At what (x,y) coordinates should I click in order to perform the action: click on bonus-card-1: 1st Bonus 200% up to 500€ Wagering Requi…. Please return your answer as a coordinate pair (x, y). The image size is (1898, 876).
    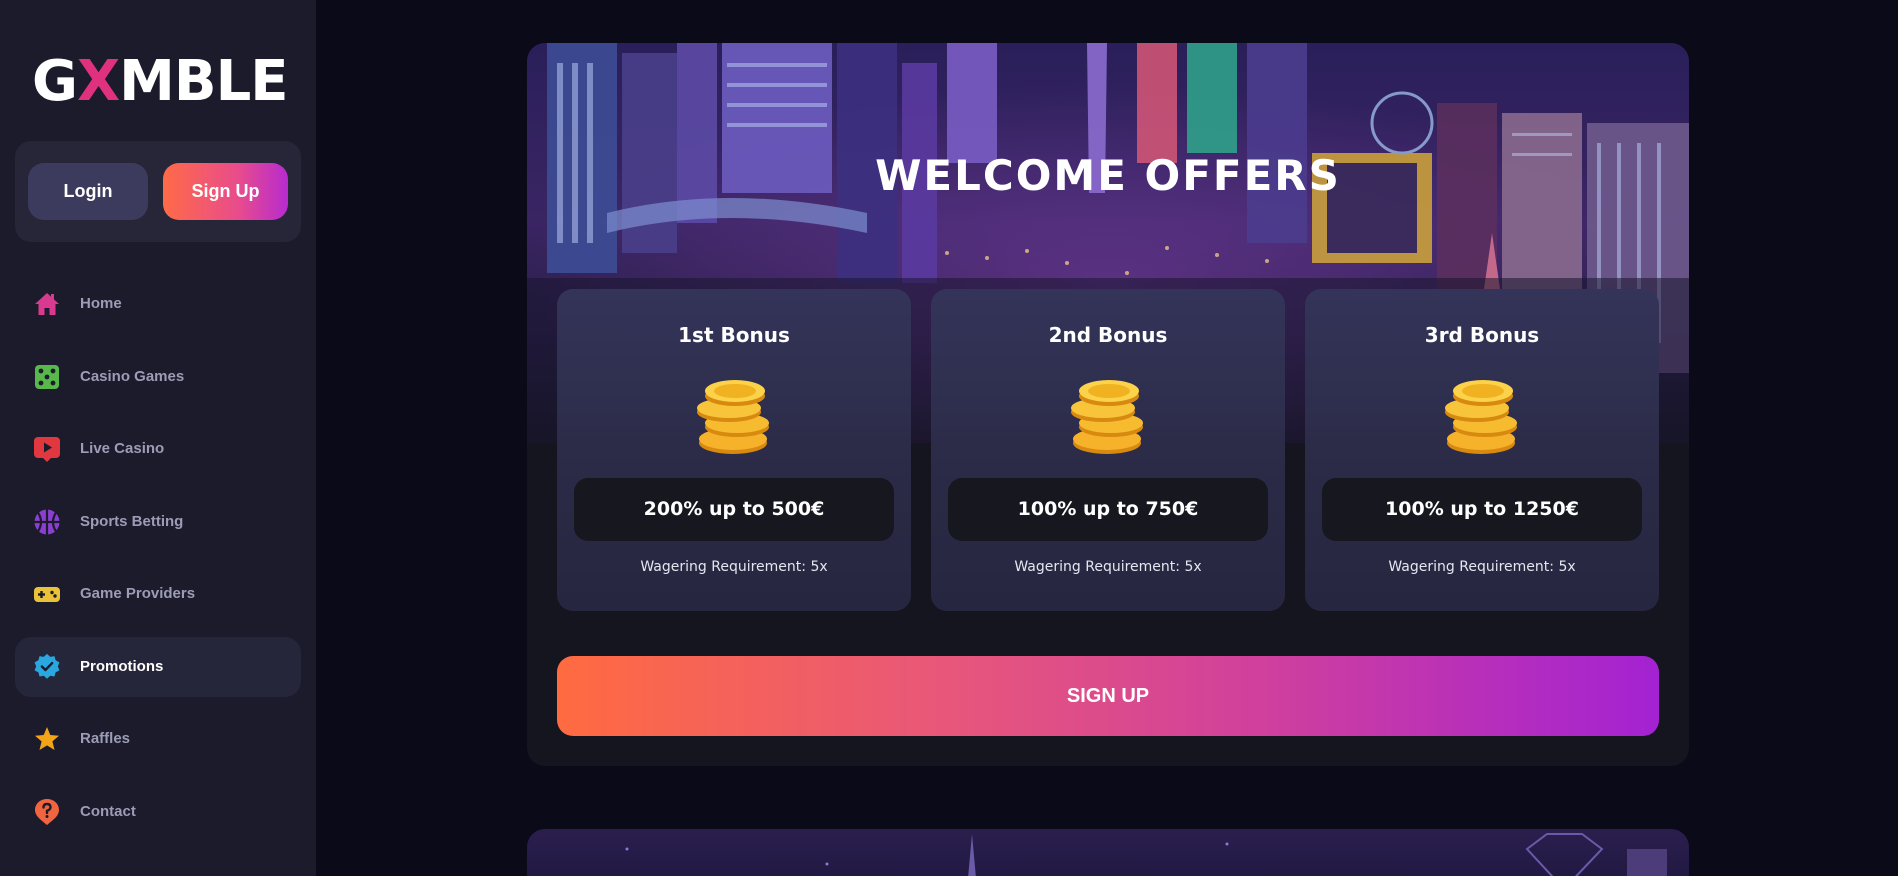
    Looking at the image, I should click on (734, 450).